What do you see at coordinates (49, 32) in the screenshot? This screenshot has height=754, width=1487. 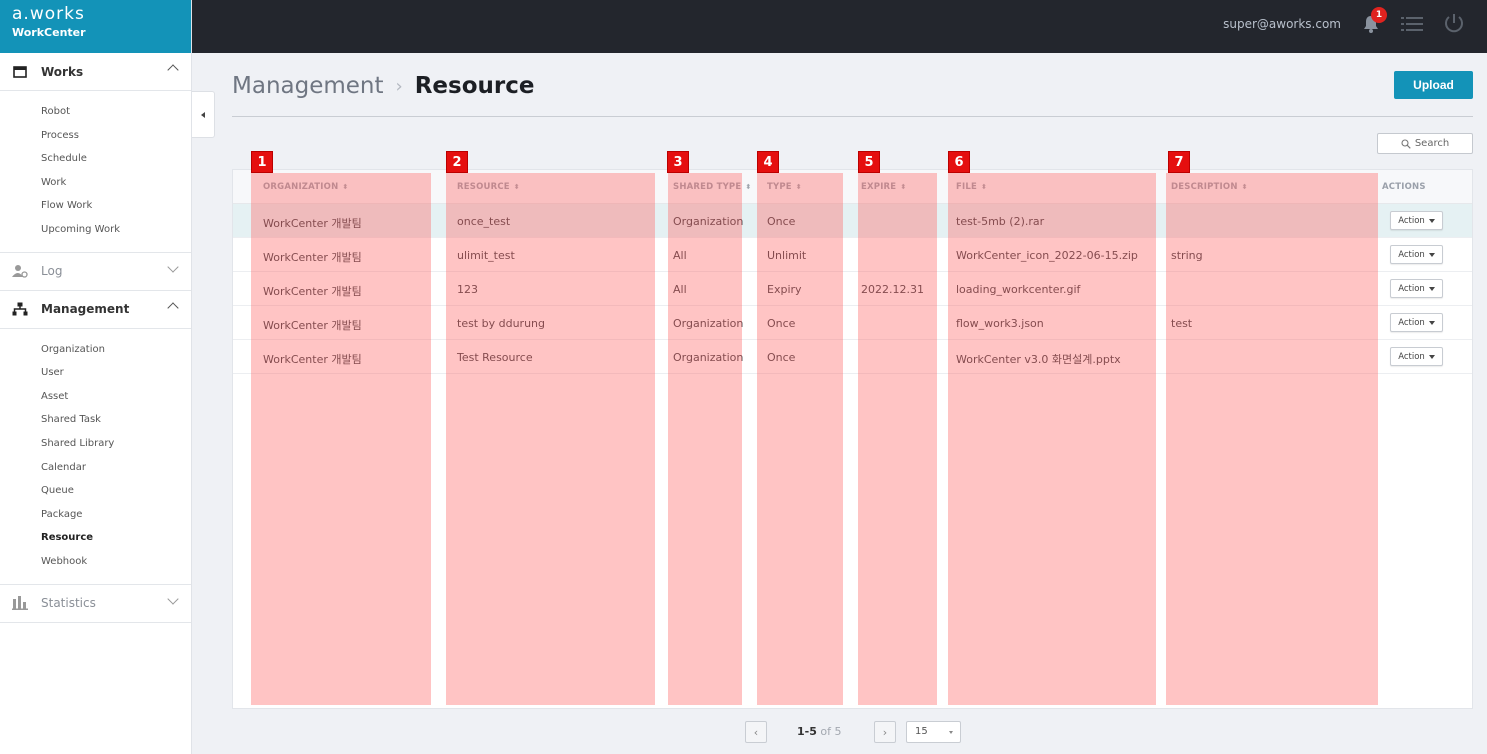 I see `product-name: WorkCenter` at bounding box center [49, 32].